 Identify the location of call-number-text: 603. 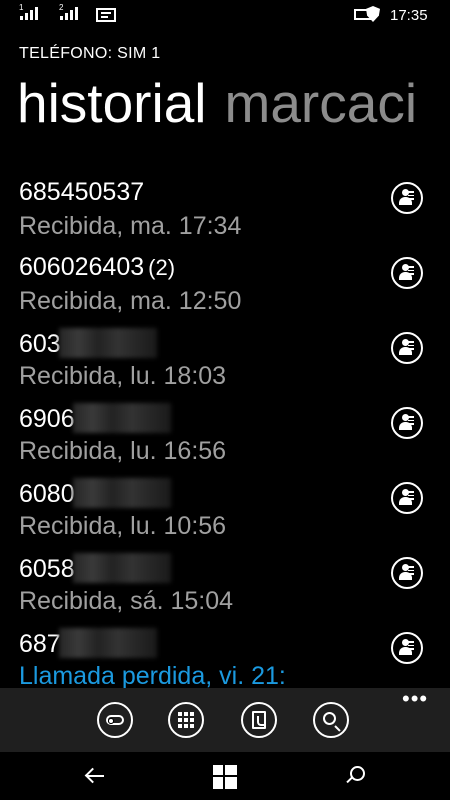
(40, 344).